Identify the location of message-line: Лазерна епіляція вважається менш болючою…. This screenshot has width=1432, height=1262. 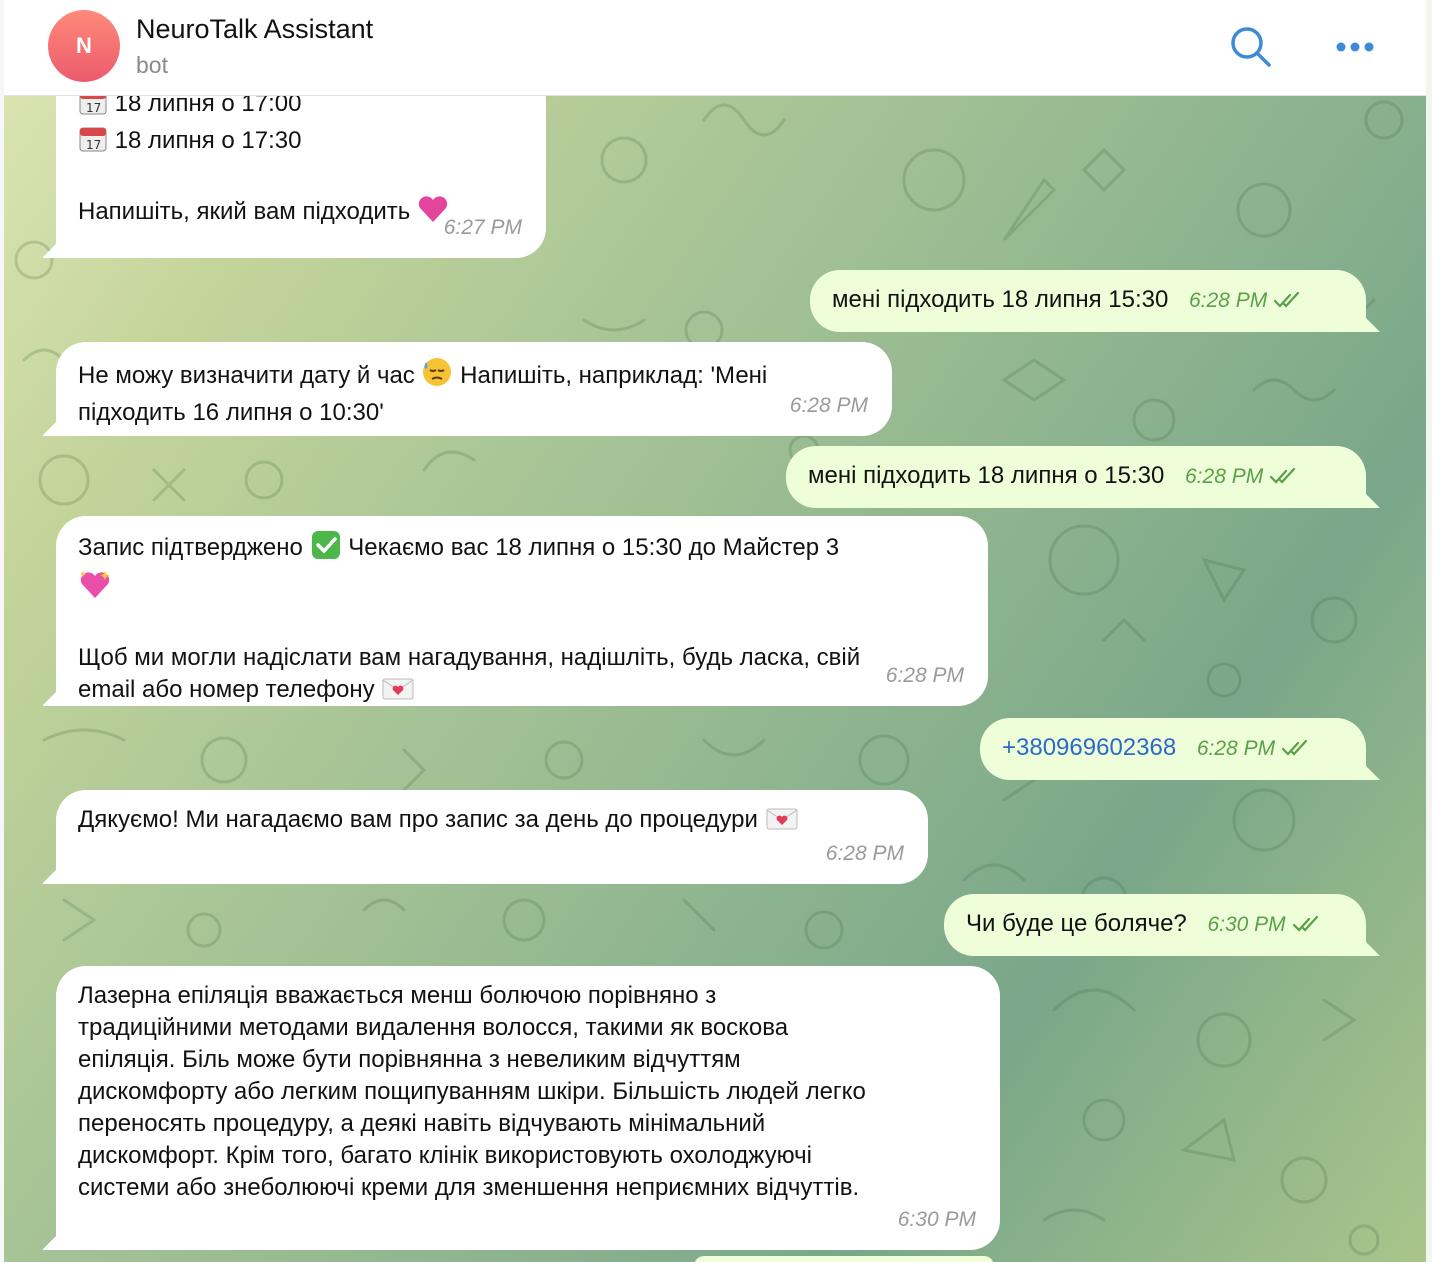
(397, 995).